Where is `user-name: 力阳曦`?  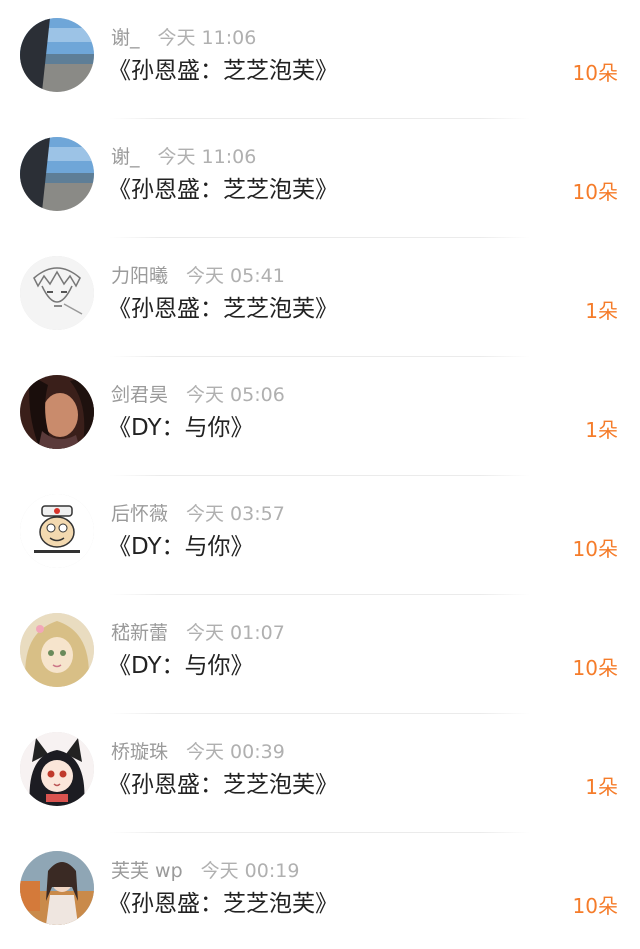 user-name: 力阳曦 is located at coordinates (139, 276).